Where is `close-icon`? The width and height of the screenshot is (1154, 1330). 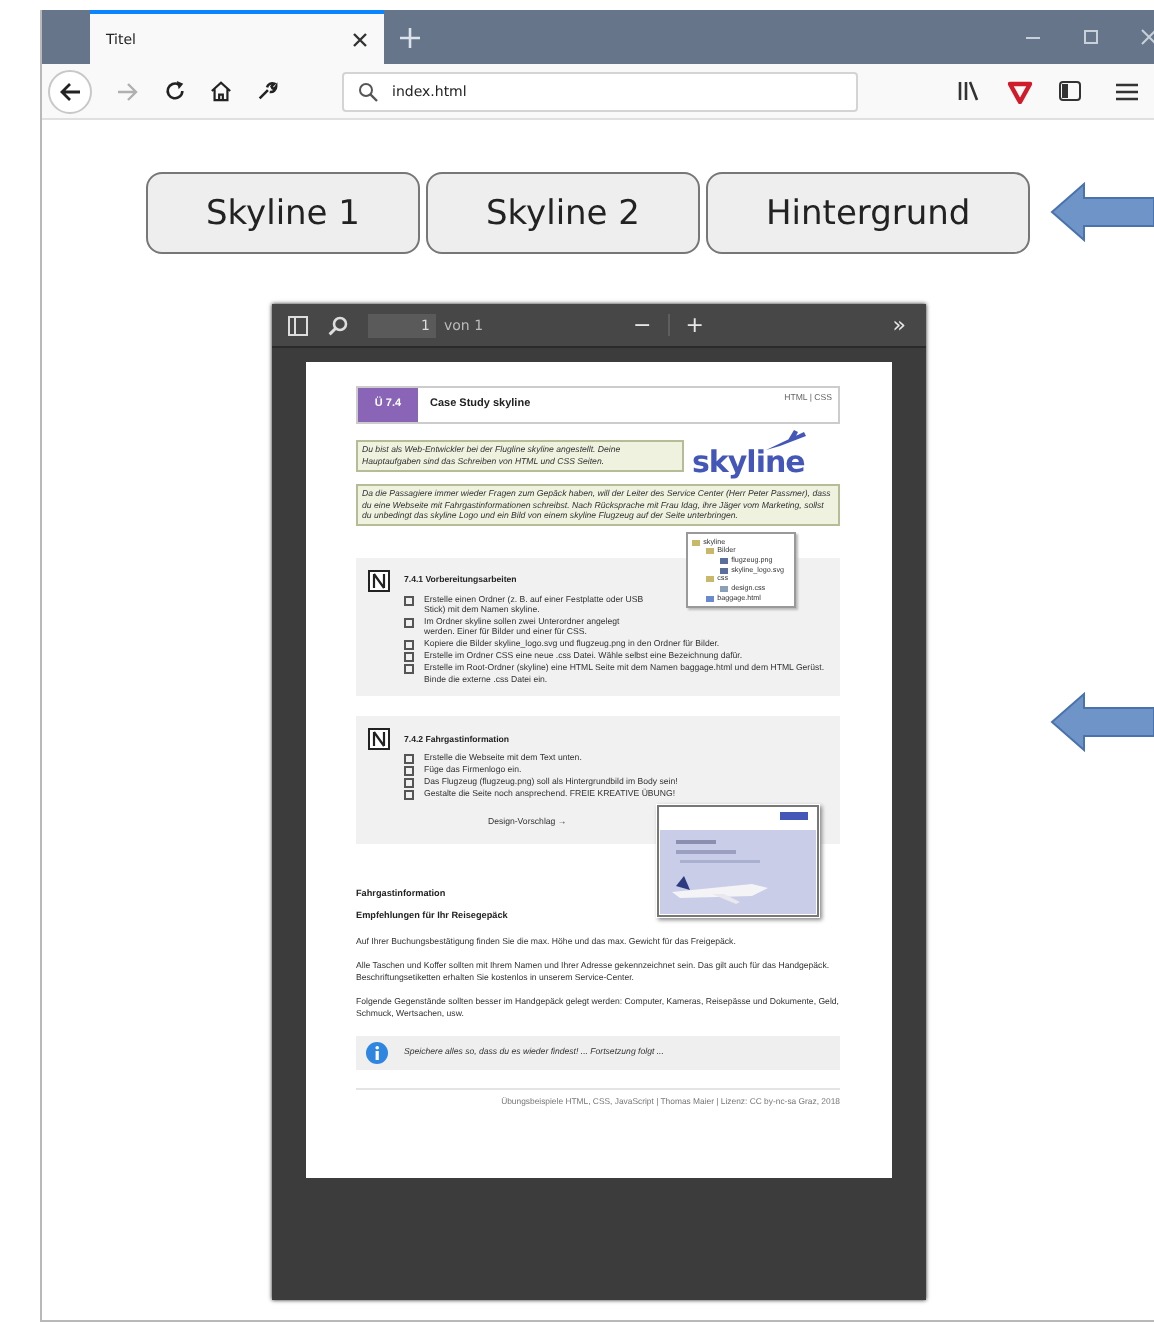
close-icon is located at coordinates (360, 39).